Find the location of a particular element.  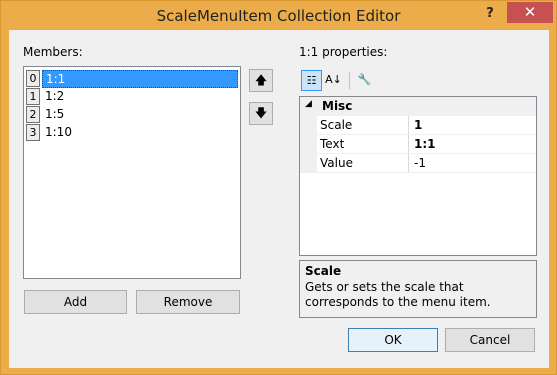

property-value: 1:1 is located at coordinates (425, 144).